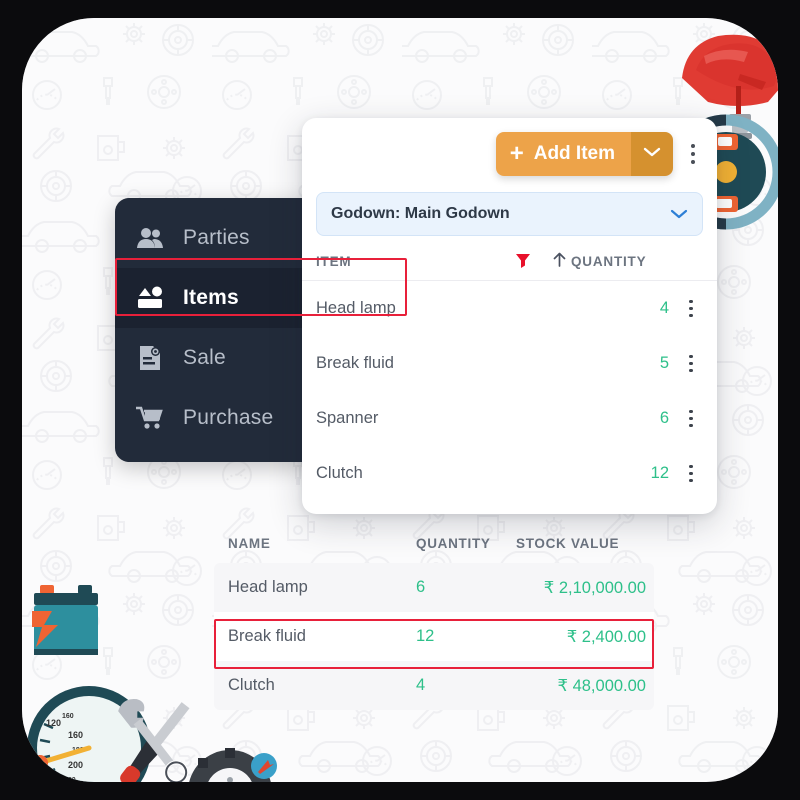 The height and width of the screenshot is (800, 800). I want to click on item-quantity: 4, so click(664, 308).